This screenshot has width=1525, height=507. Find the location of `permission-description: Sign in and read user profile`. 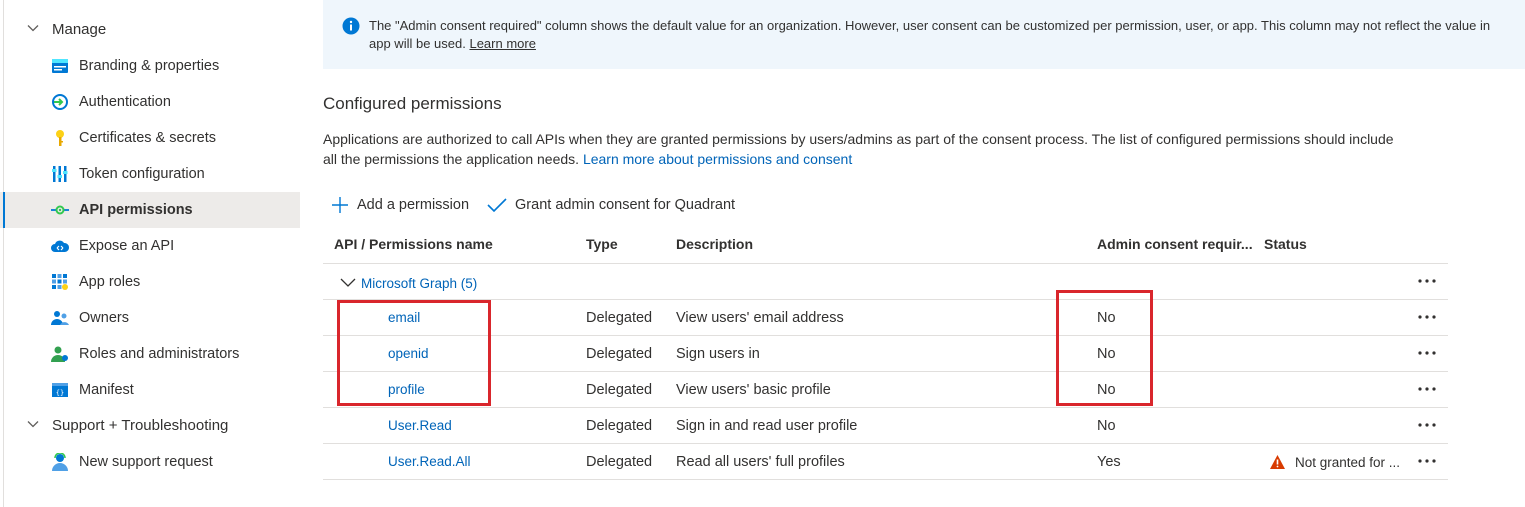

permission-description: Sign in and read user profile is located at coordinates (767, 426).